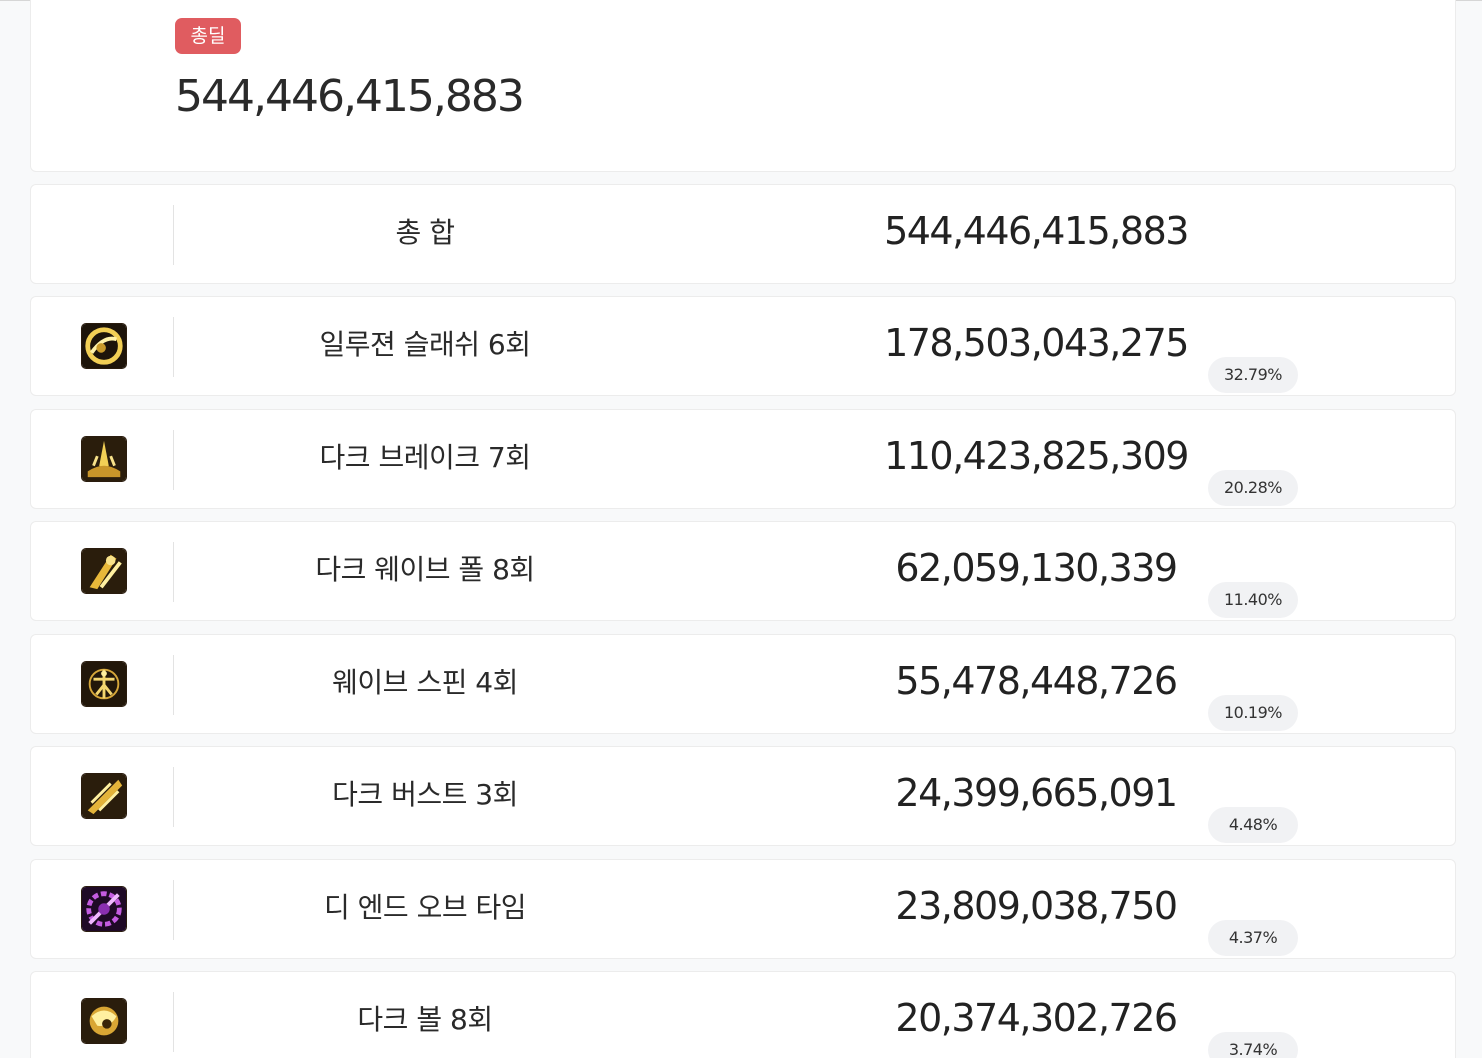 The image size is (1482, 1058). I want to click on skill-name: 다크 웨이브 폴 8회, so click(425, 569).